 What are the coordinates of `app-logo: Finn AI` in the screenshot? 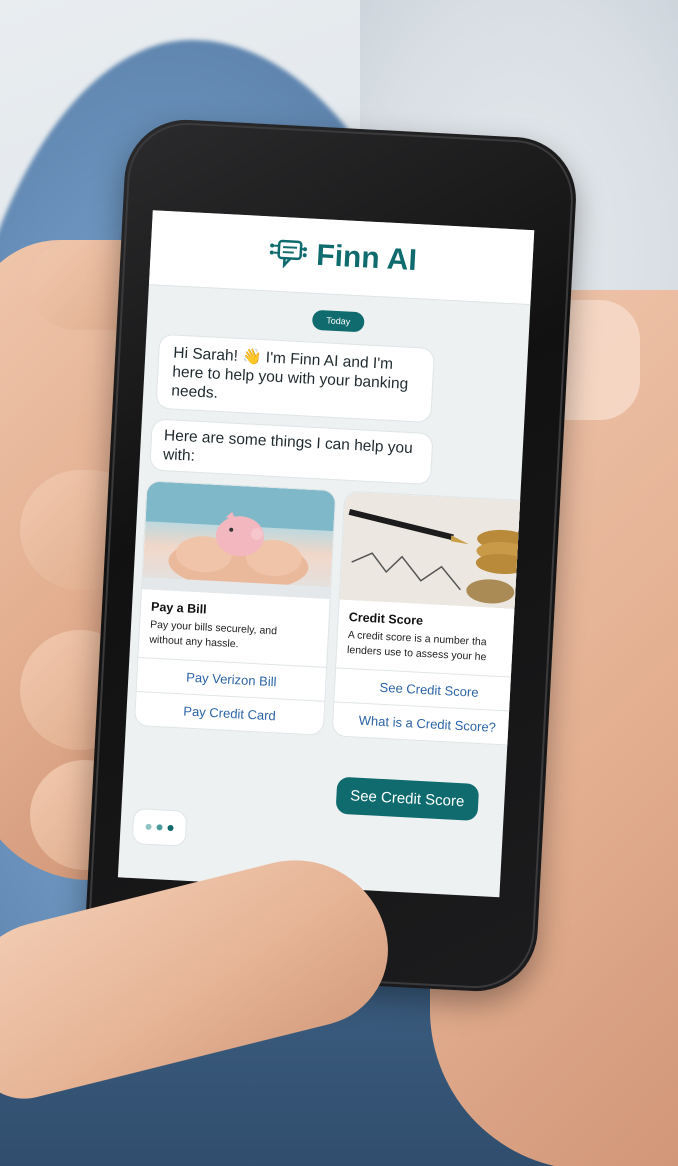 It's located at (342, 257).